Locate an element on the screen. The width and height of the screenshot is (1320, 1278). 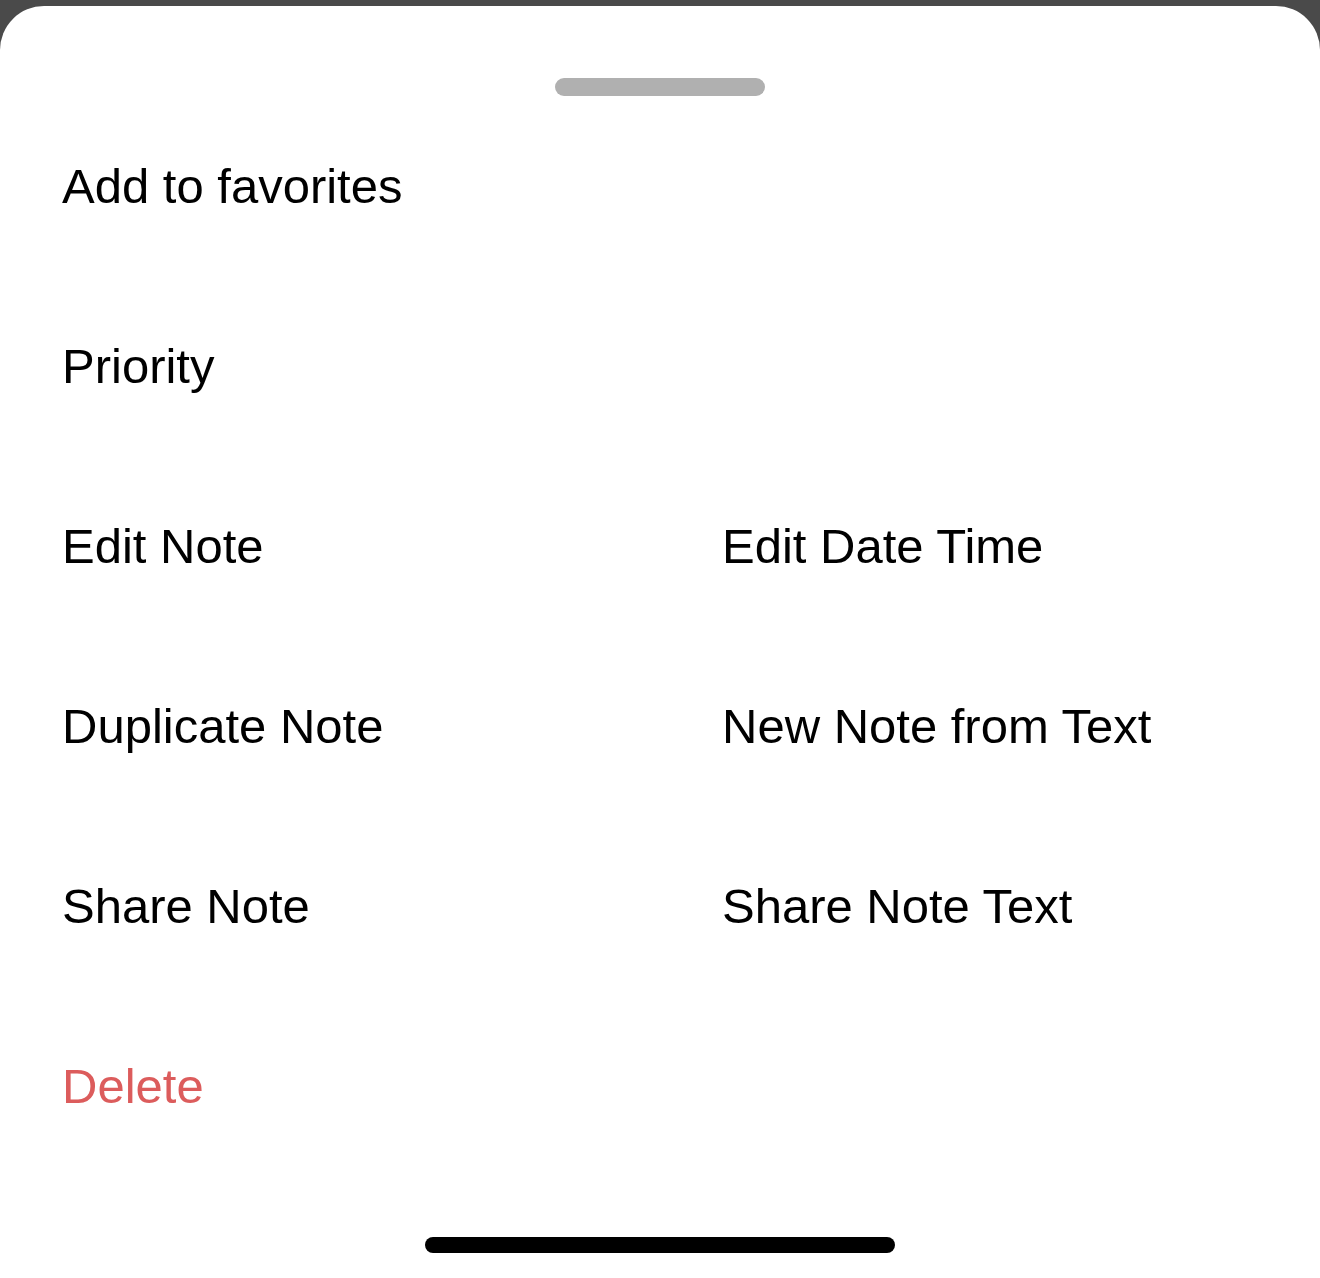
menu-action: New Note from Text is located at coordinates (937, 726).